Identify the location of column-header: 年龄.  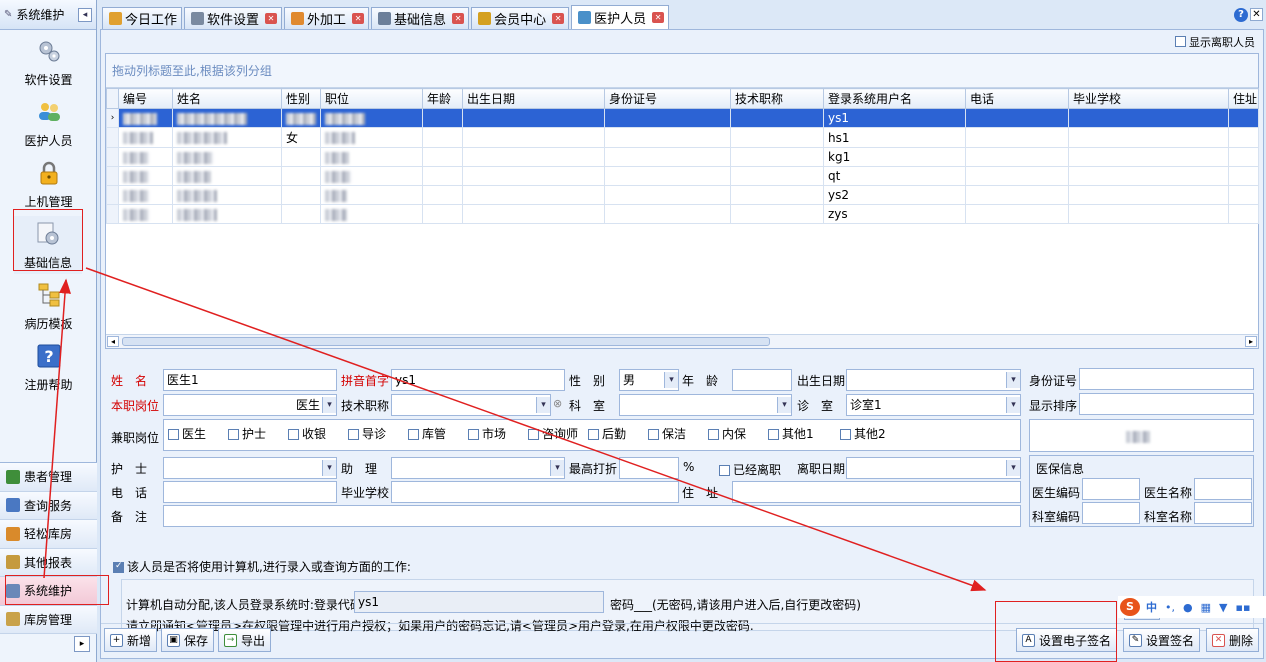
(442, 98).